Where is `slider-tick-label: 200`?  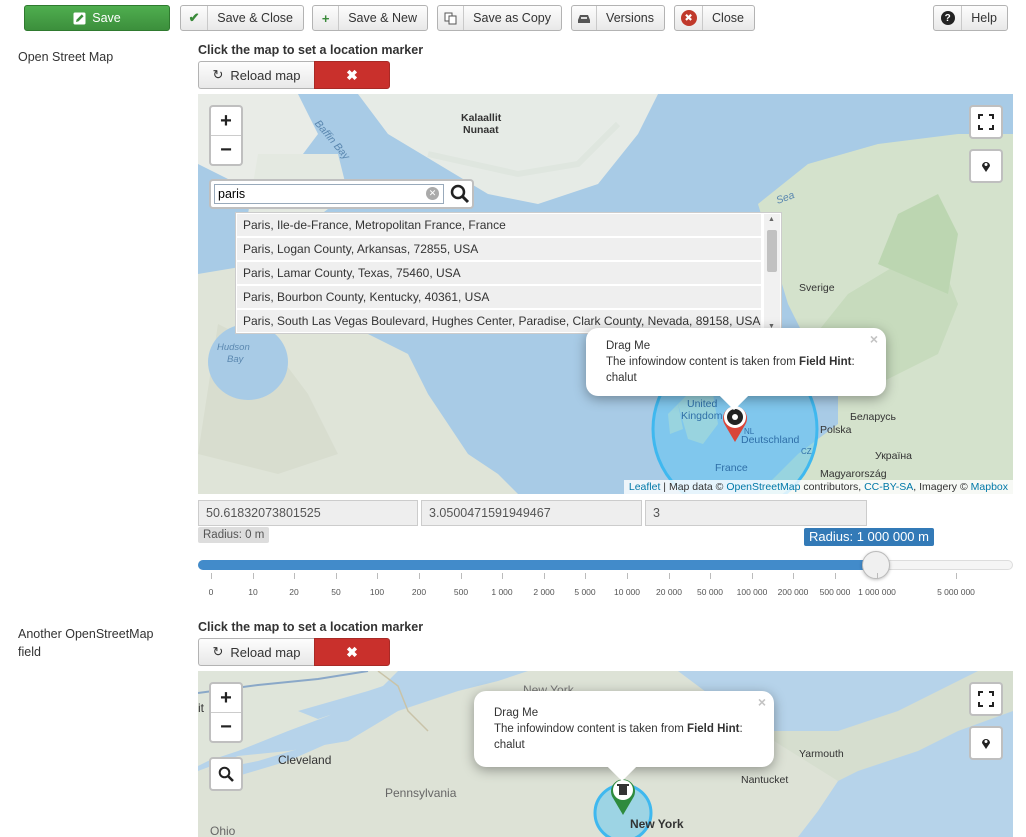
slider-tick-label: 200 is located at coordinates (419, 592).